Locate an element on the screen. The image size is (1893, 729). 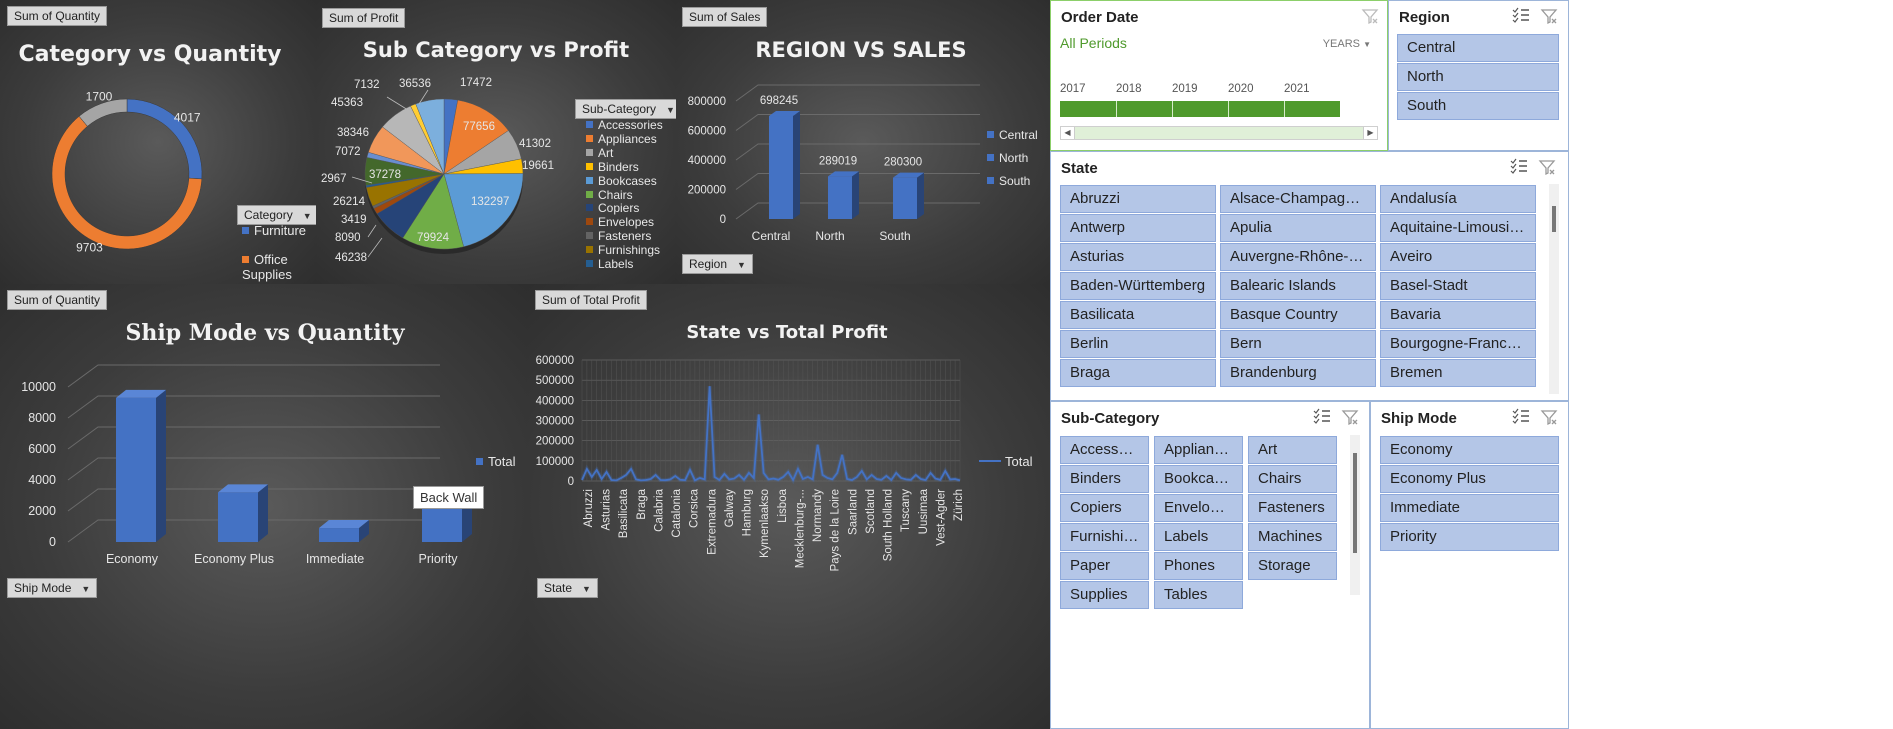
subcategory-legend-item: Envelopes is located at coordinates (620, 222).